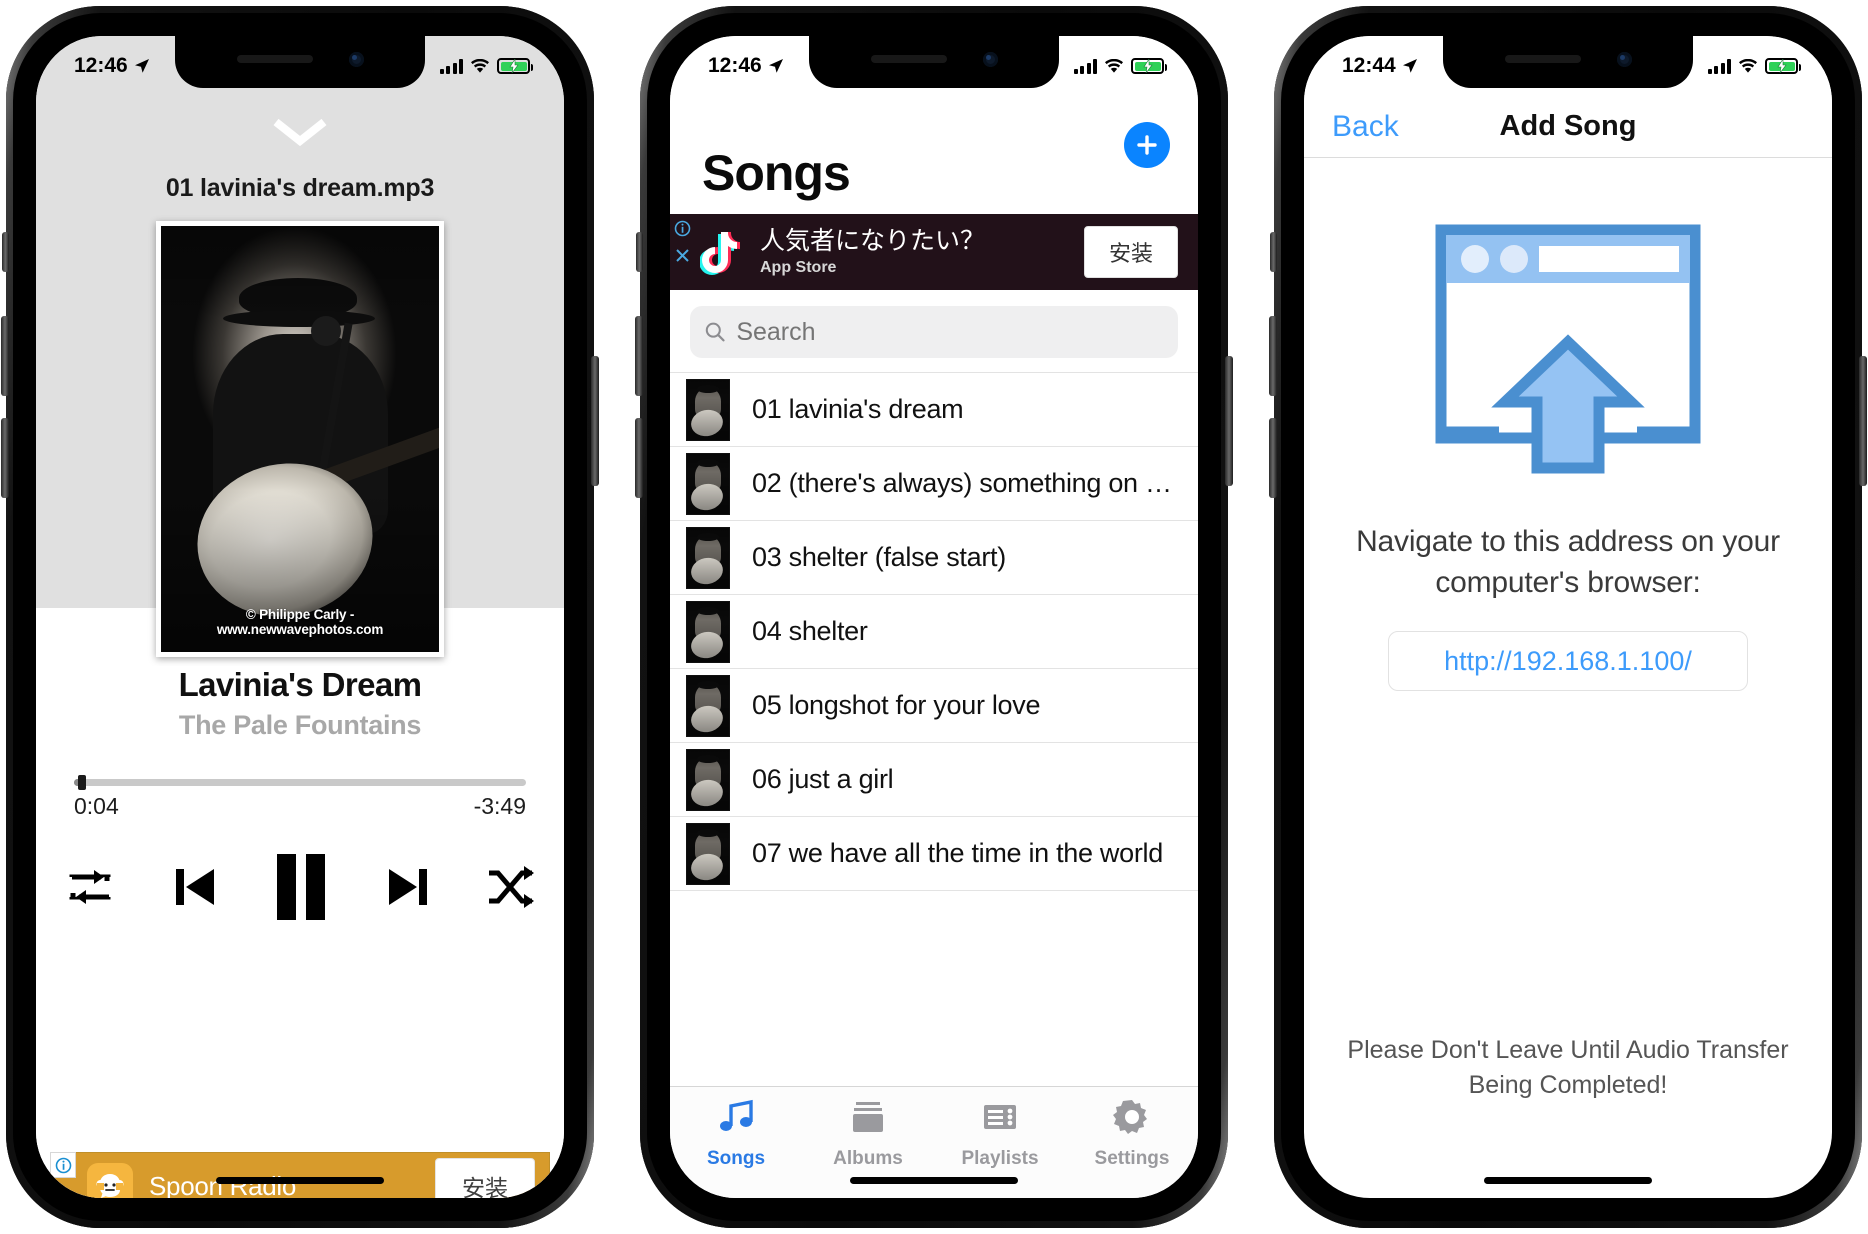 This screenshot has width=1868, height=1234. I want to click on back-button: Back, so click(1365, 127).